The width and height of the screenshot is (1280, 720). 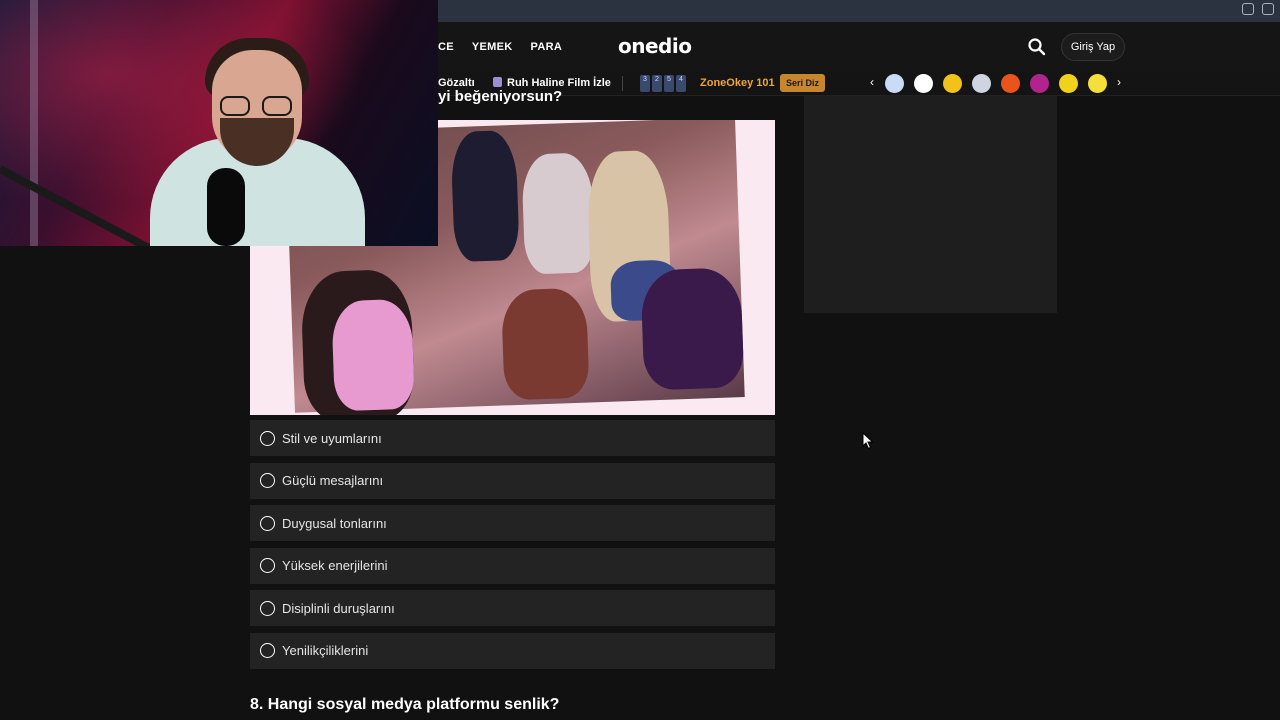 I want to click on main-nav: CE YEMEK PARA, so click(x=500, y=47).